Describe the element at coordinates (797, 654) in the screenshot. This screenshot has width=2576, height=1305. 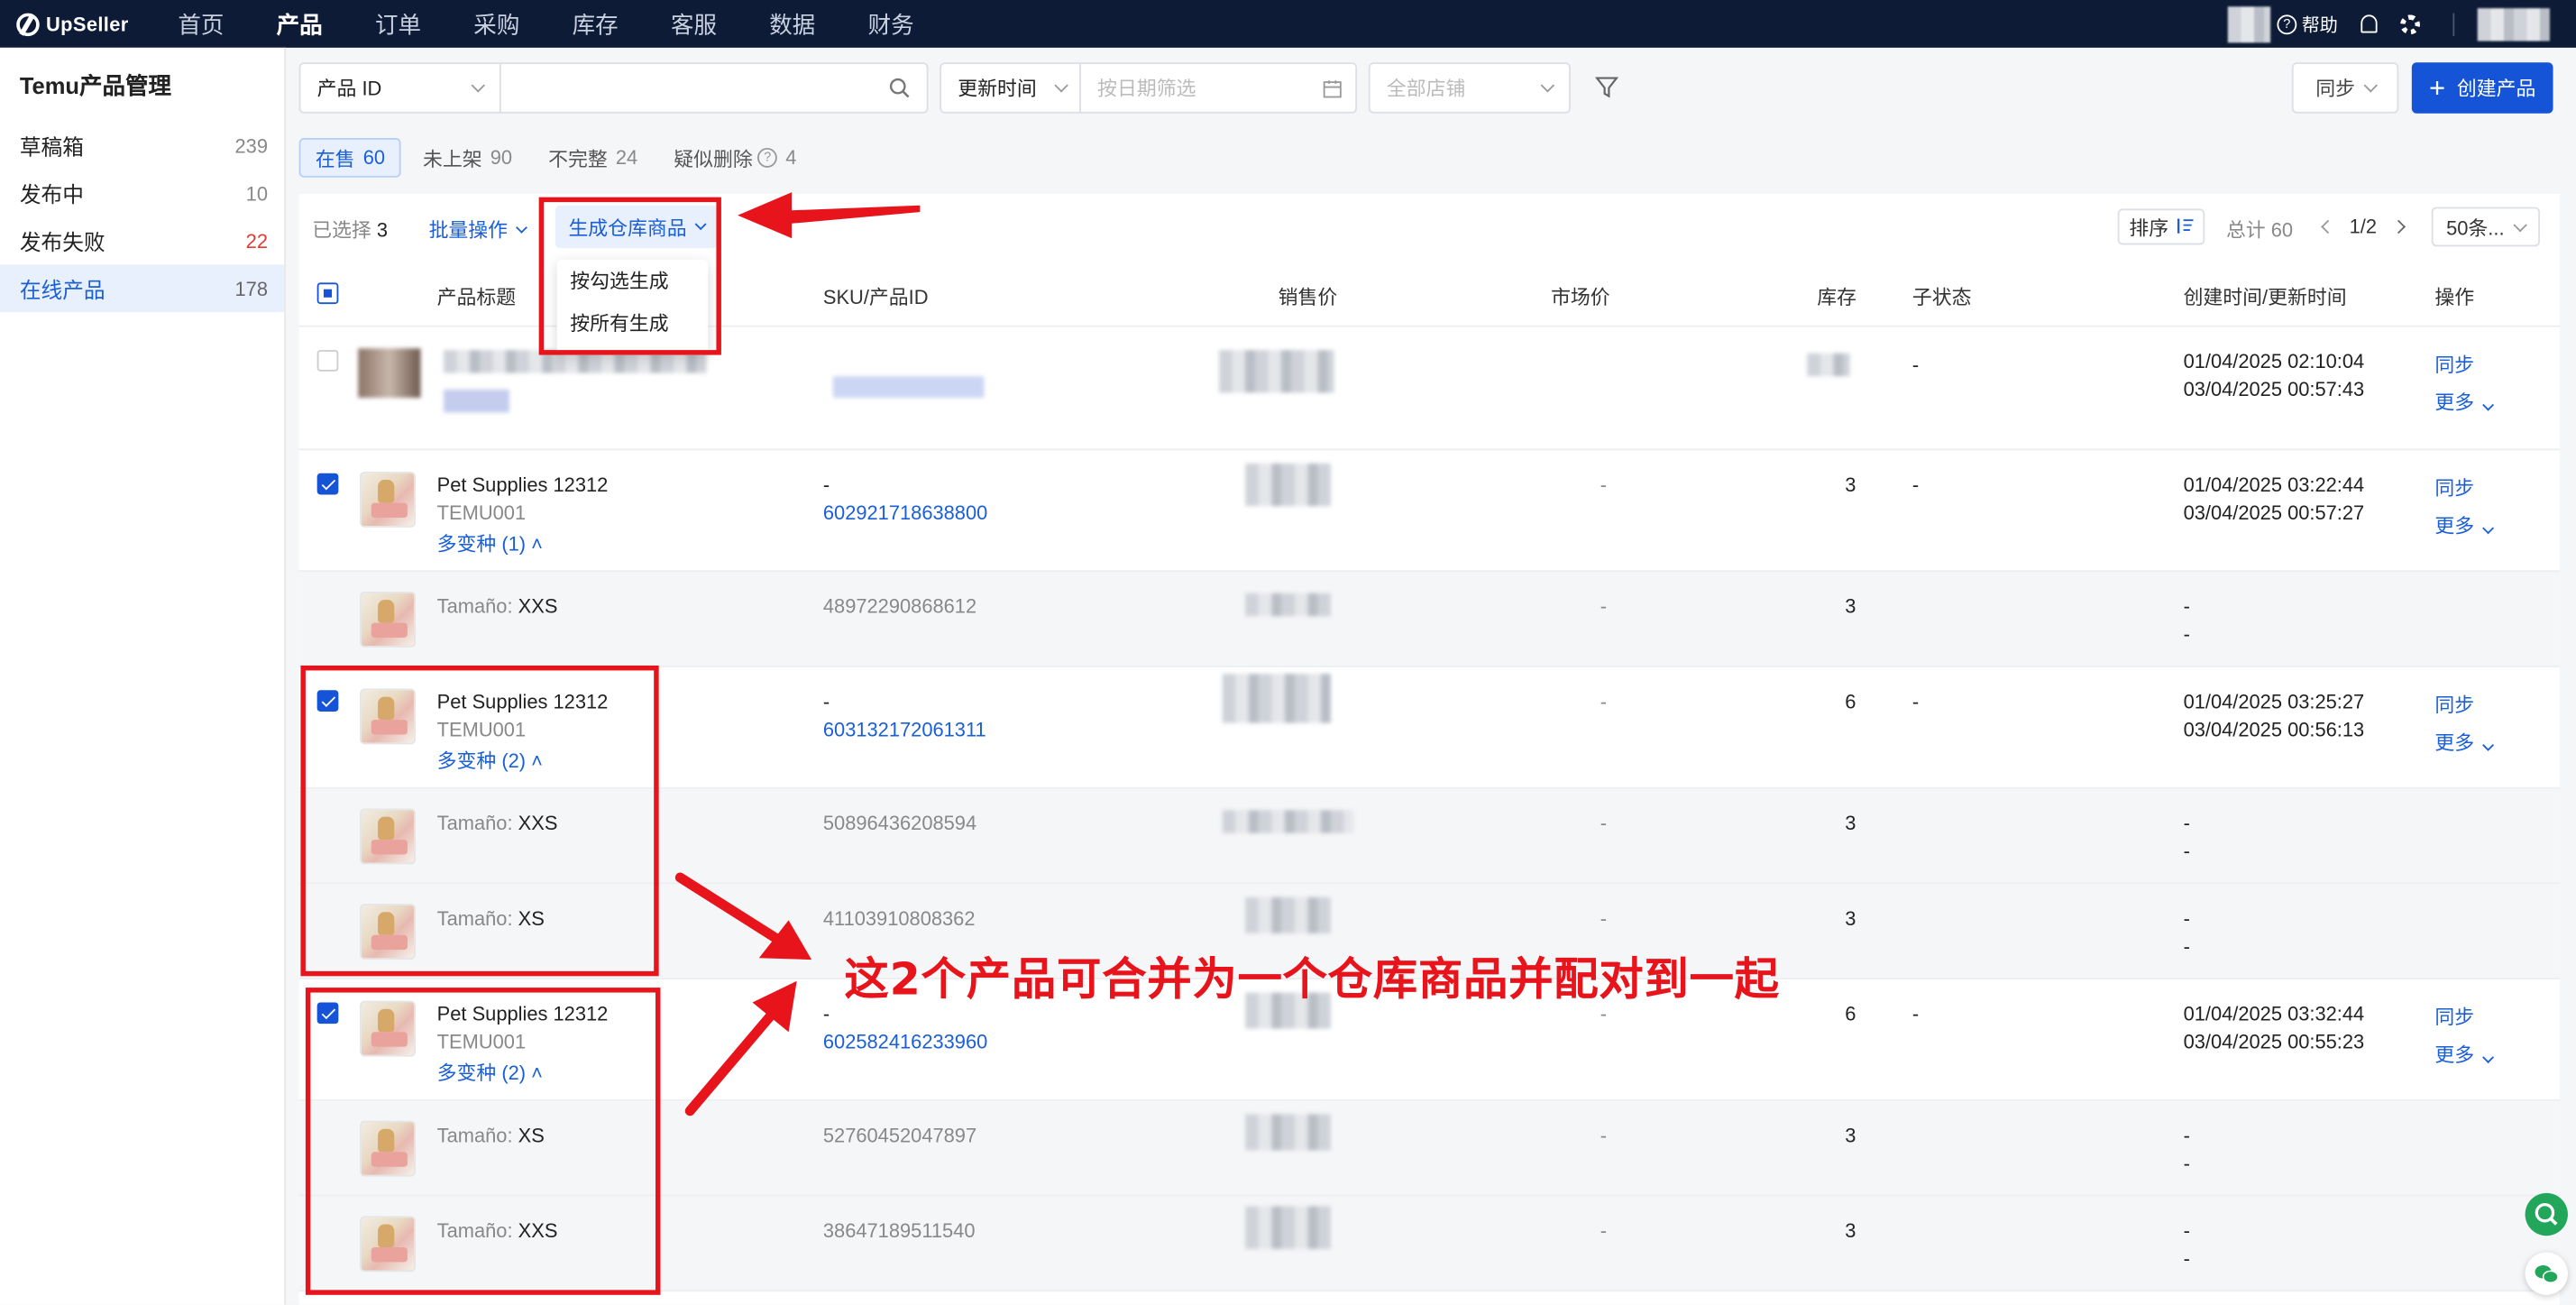
I see `annotation-arrows` at that location.